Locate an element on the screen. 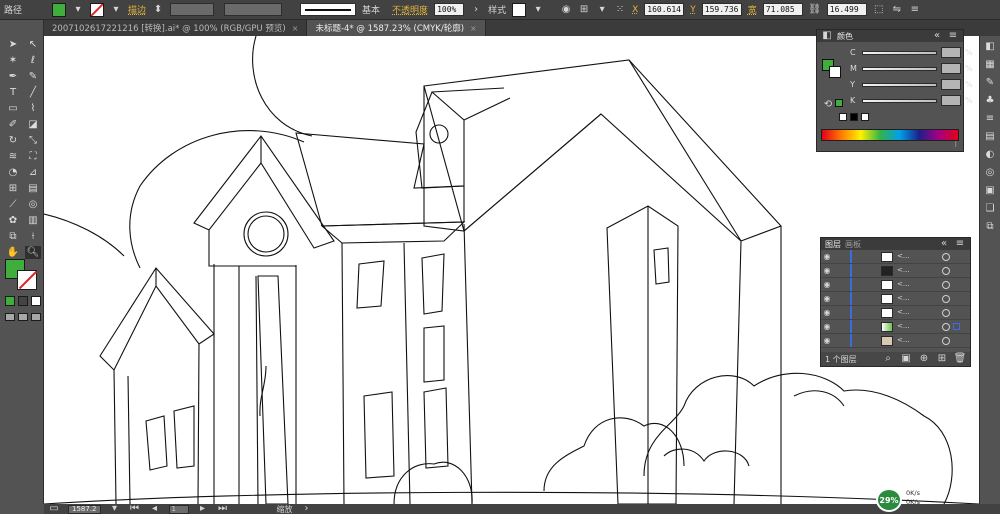  gamut-swatch is located at coordinates (839, 103).